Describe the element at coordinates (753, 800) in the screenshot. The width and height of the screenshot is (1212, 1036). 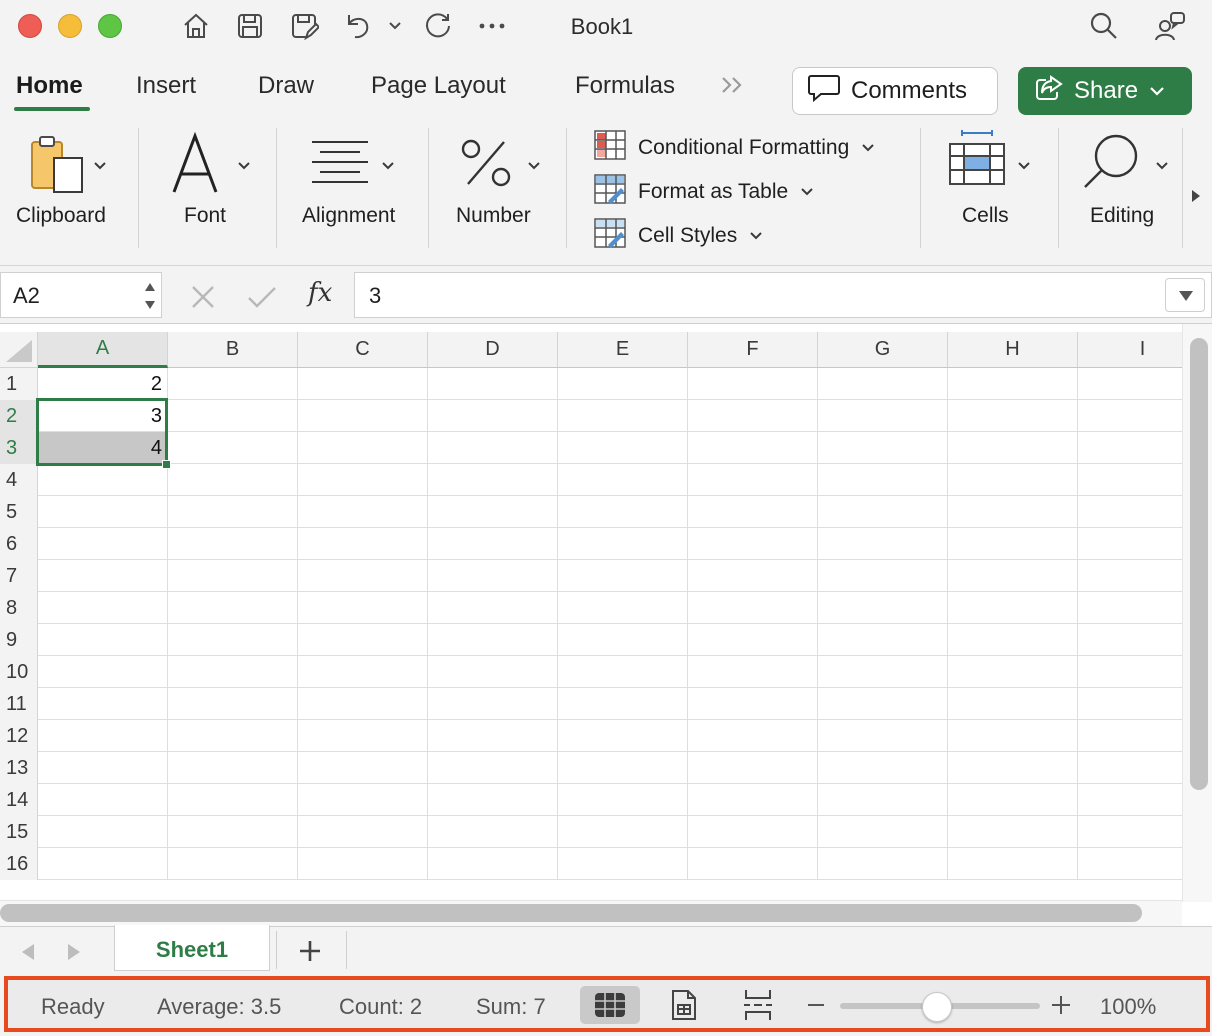
I see `cell-f14` at that location.